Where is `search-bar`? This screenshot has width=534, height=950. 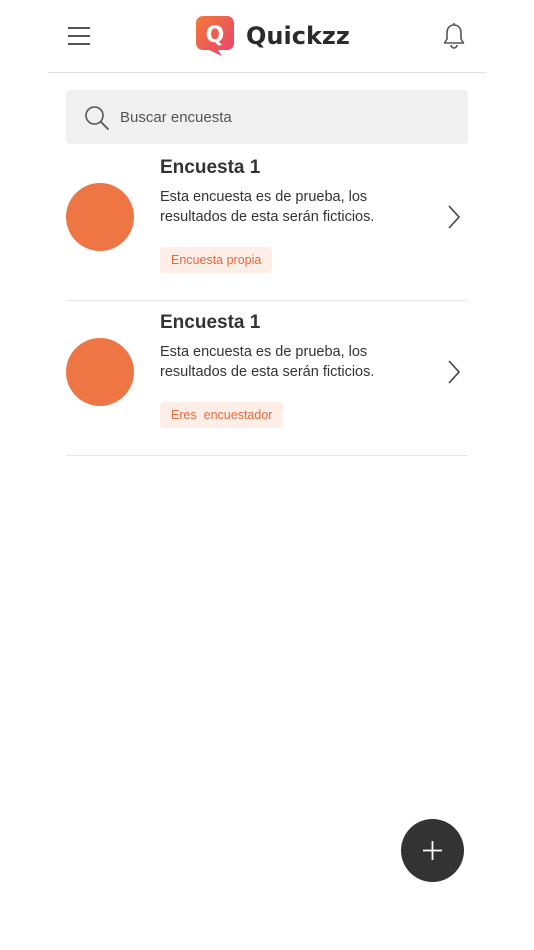 search-bar is located at coordinates (267, 117).